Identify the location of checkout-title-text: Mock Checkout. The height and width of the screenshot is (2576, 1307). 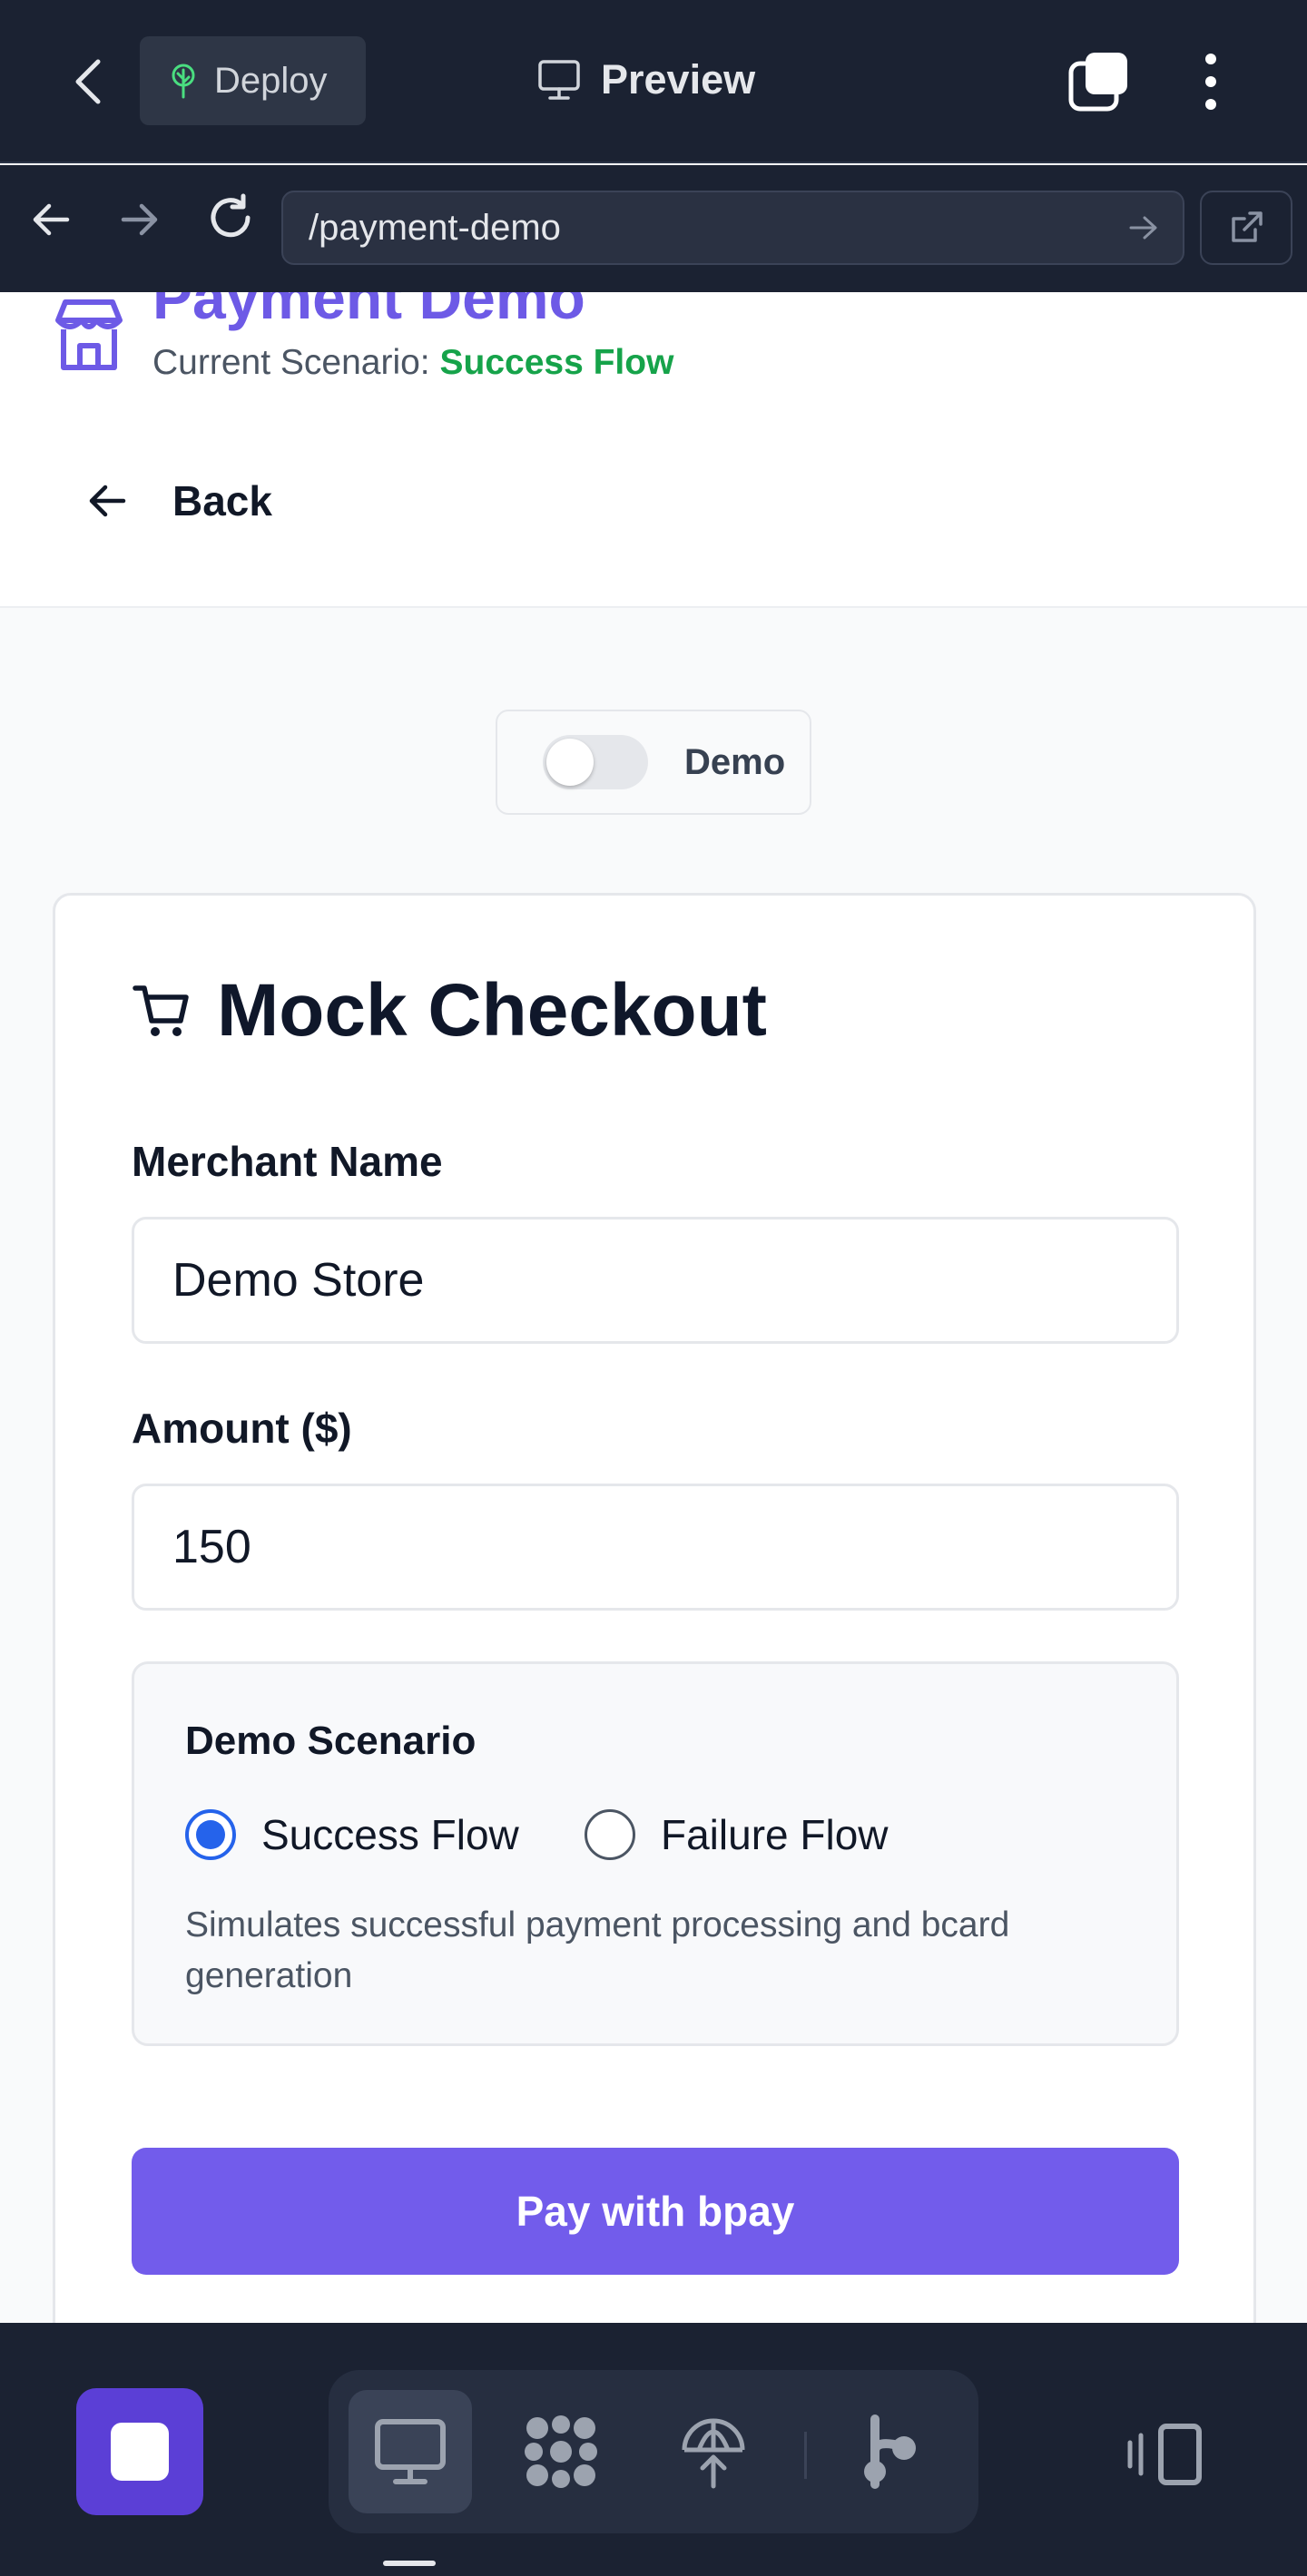
(492, 1010).